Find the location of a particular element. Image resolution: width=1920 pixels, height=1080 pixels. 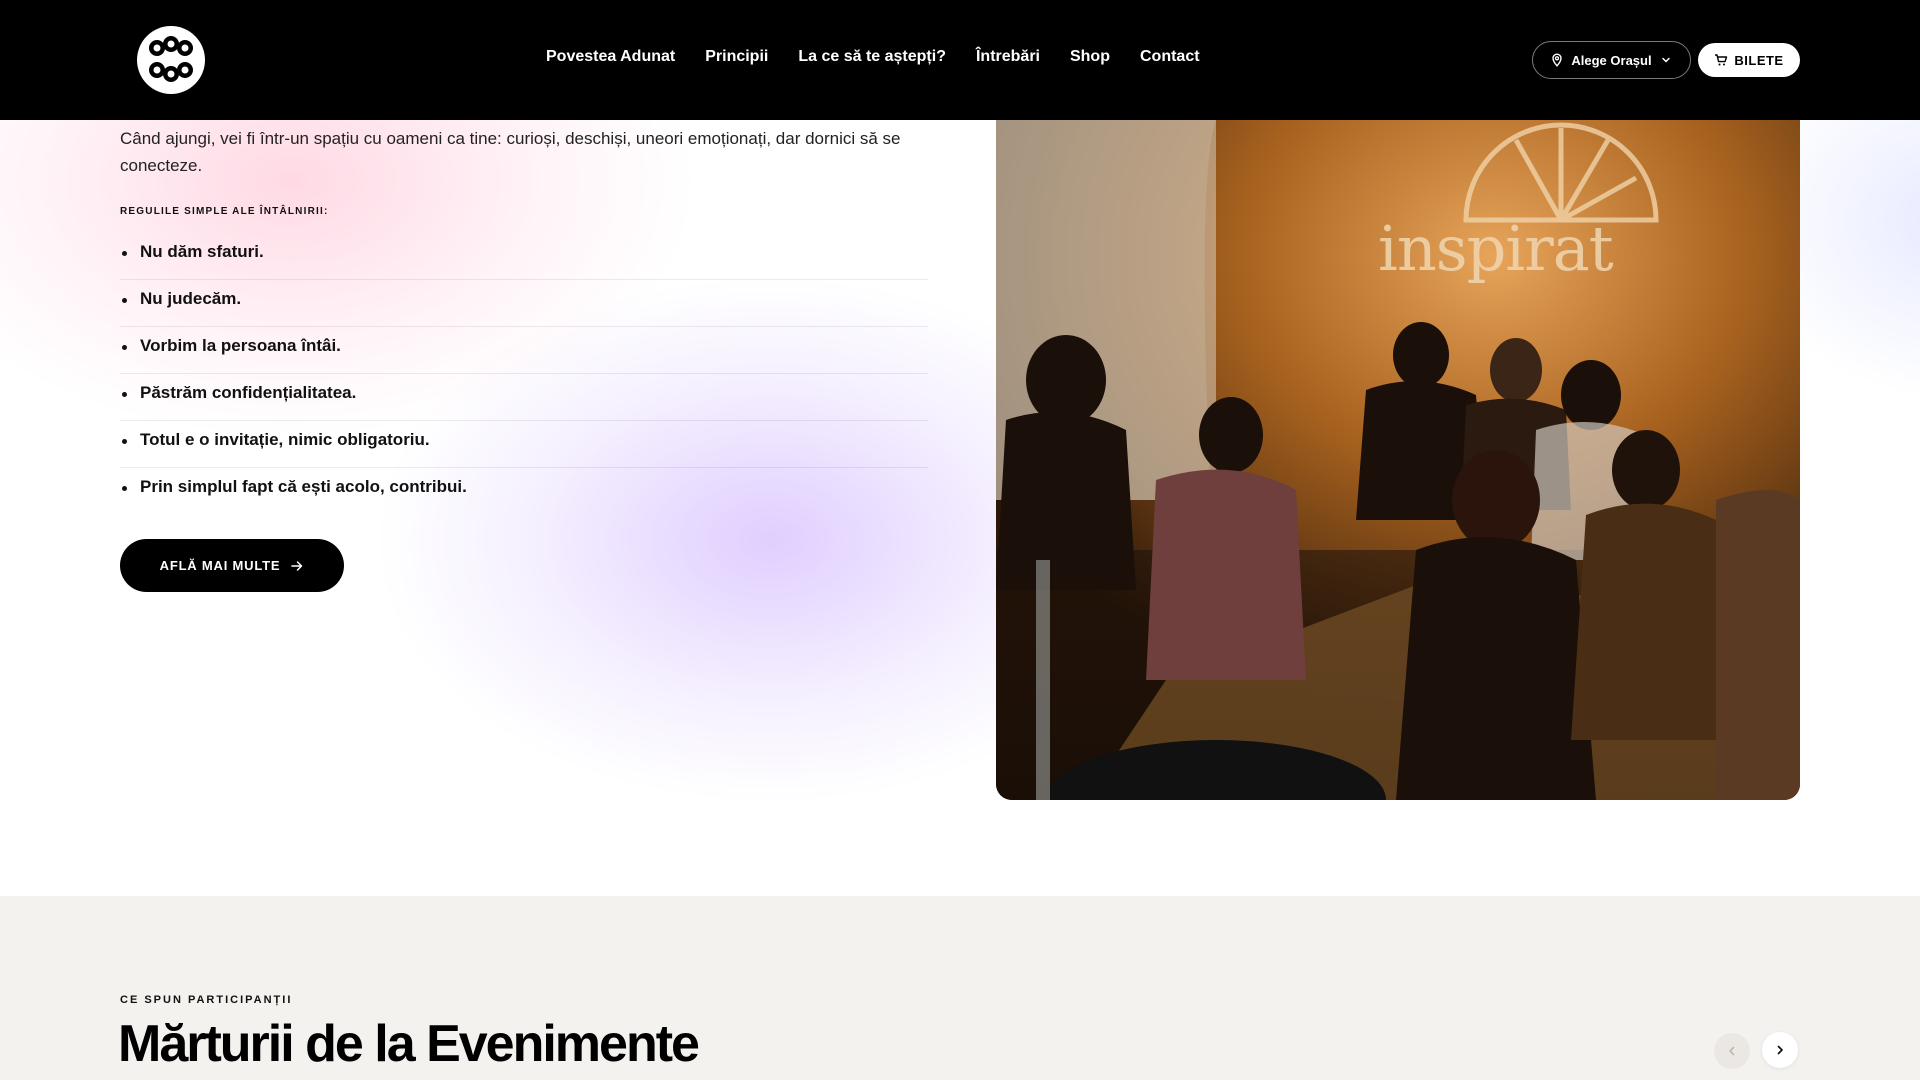

testimonials-eyebrow: CE SPUN PARTICIPANȚII is located at coordinates (206, 1000).